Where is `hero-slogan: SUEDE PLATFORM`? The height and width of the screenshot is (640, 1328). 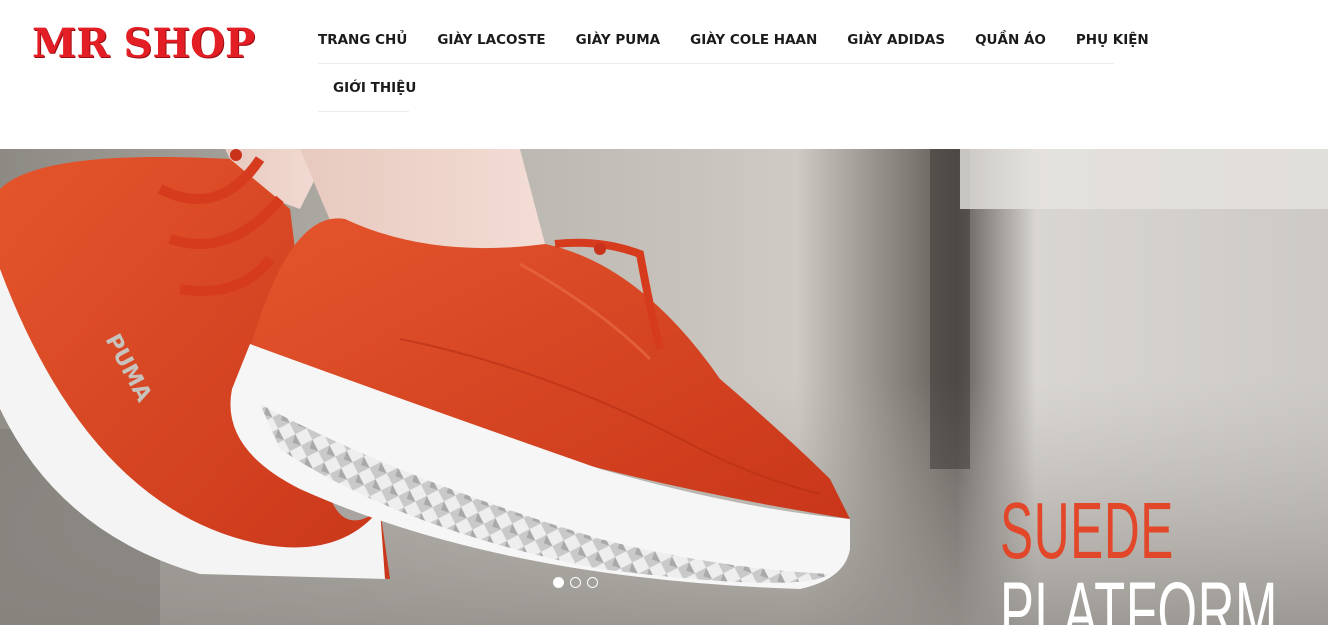 hero-slogan: SUEDE PLATFORM is located at coordinates (1164, 556).